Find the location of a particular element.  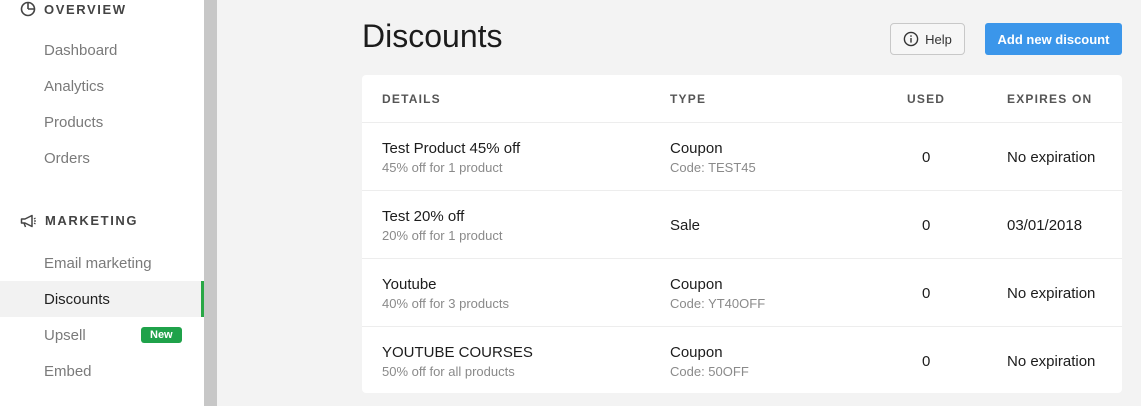

column-header-used: USED is located at coordinates (926, 99).